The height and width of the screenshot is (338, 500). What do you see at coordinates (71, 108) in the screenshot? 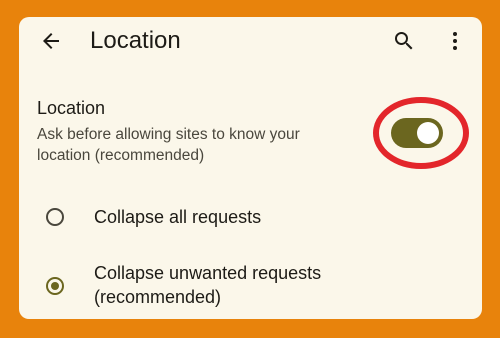
I see `location-setting-title: Location` at bounding box center [71, 108].